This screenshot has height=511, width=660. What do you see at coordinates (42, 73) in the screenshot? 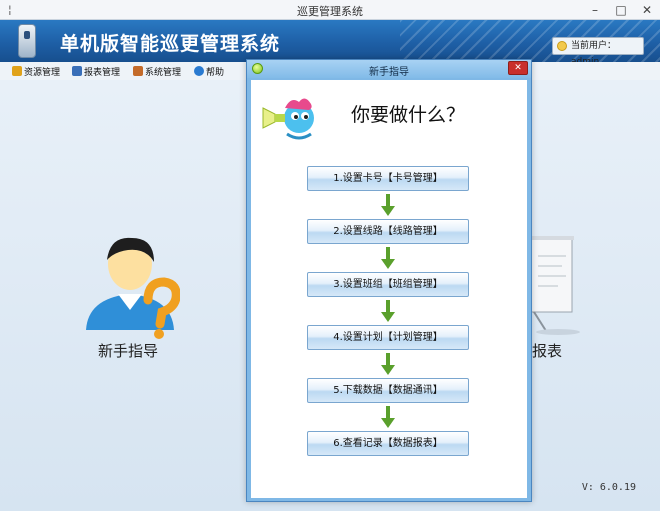
I see `menu-label: 资源管理` at bounding box center [42, 73].